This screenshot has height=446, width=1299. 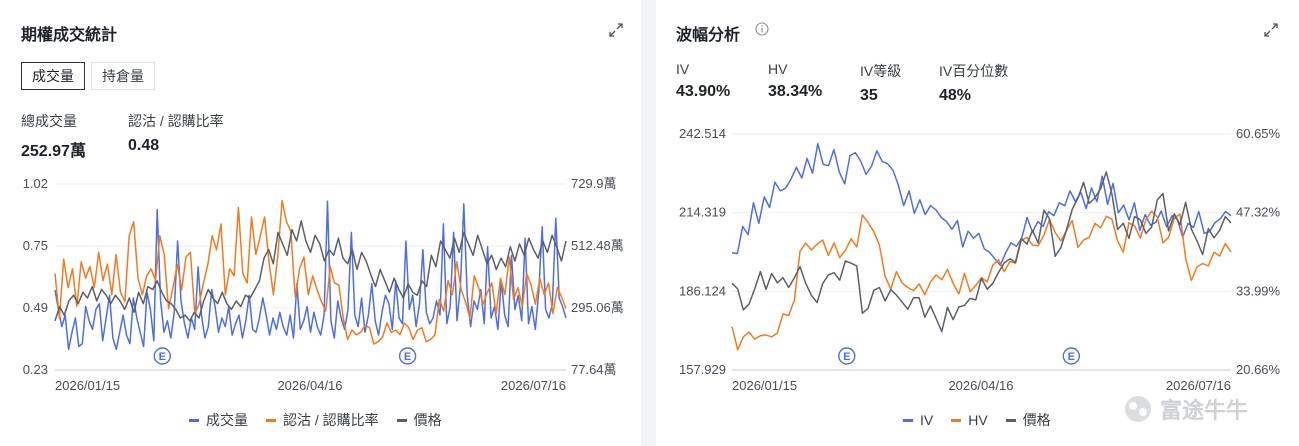 I want to click on tab-open-interest: 持倉量, so click(x=123, y=76).